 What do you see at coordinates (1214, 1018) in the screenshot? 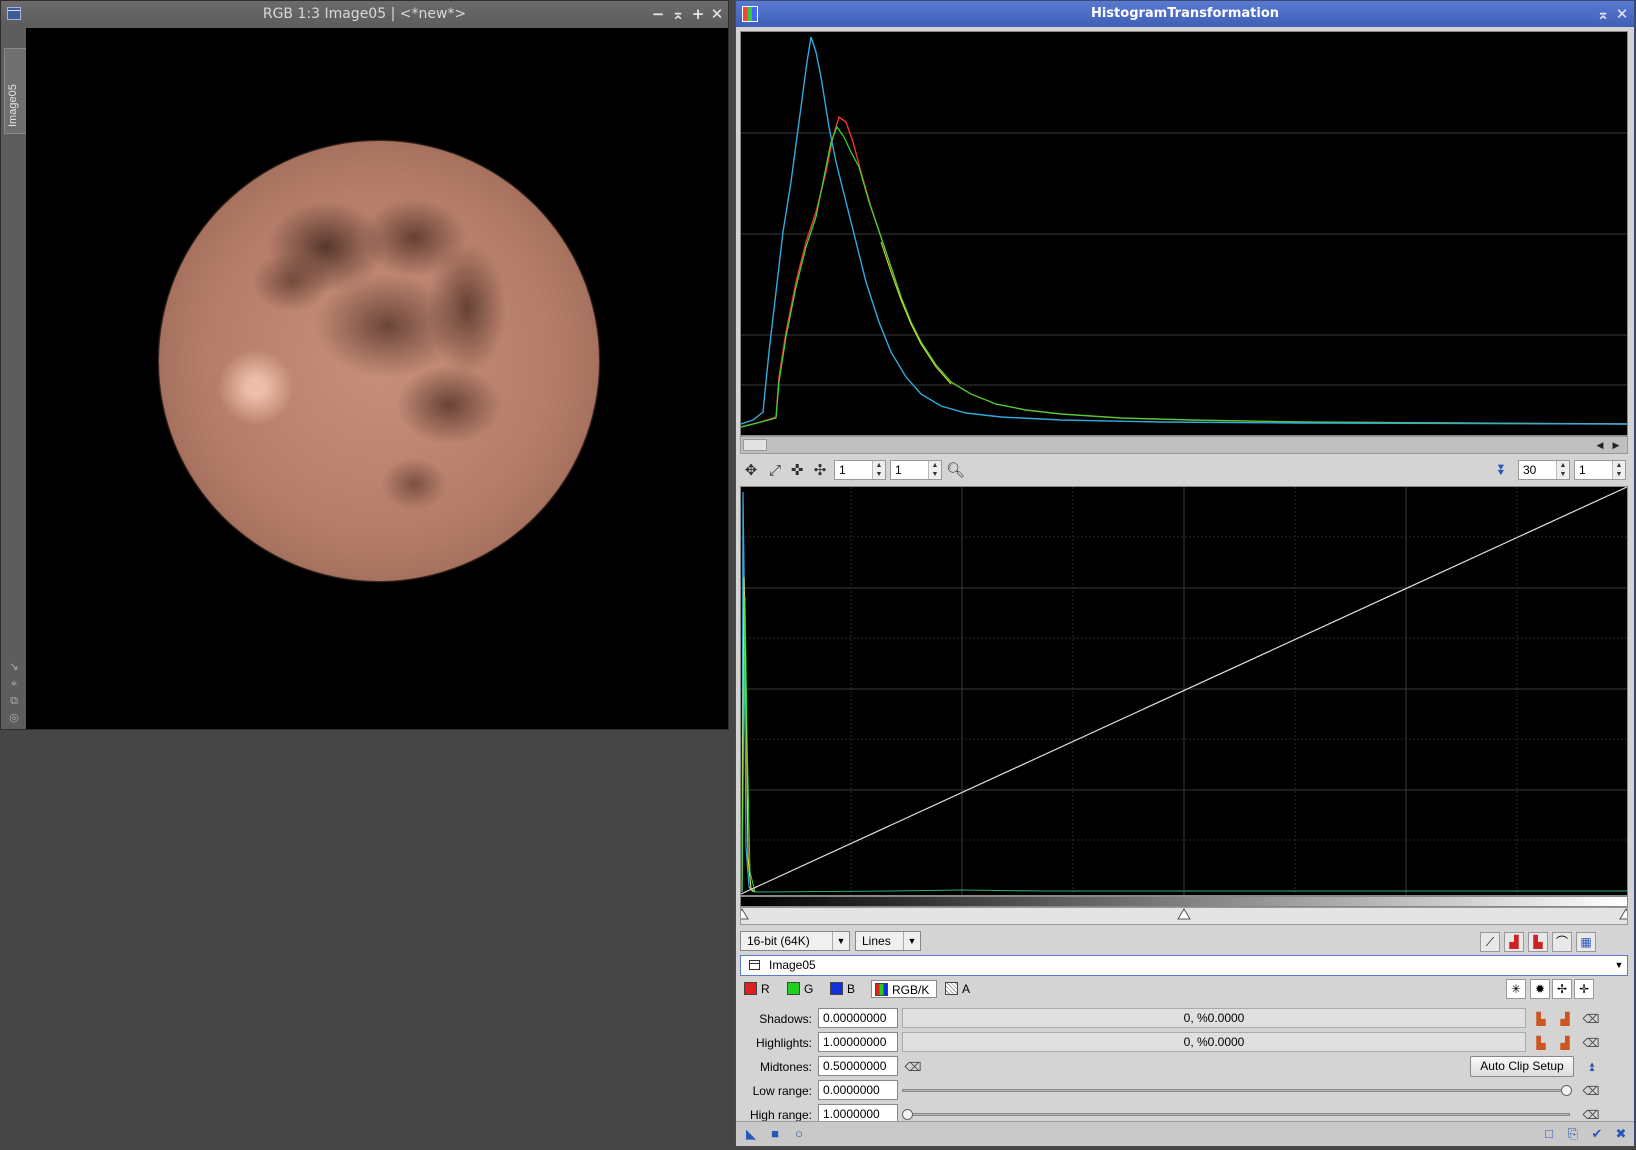
I see `shadows-clipping-stats: 0, %0.0000` at bounding box center [1214, 1018].